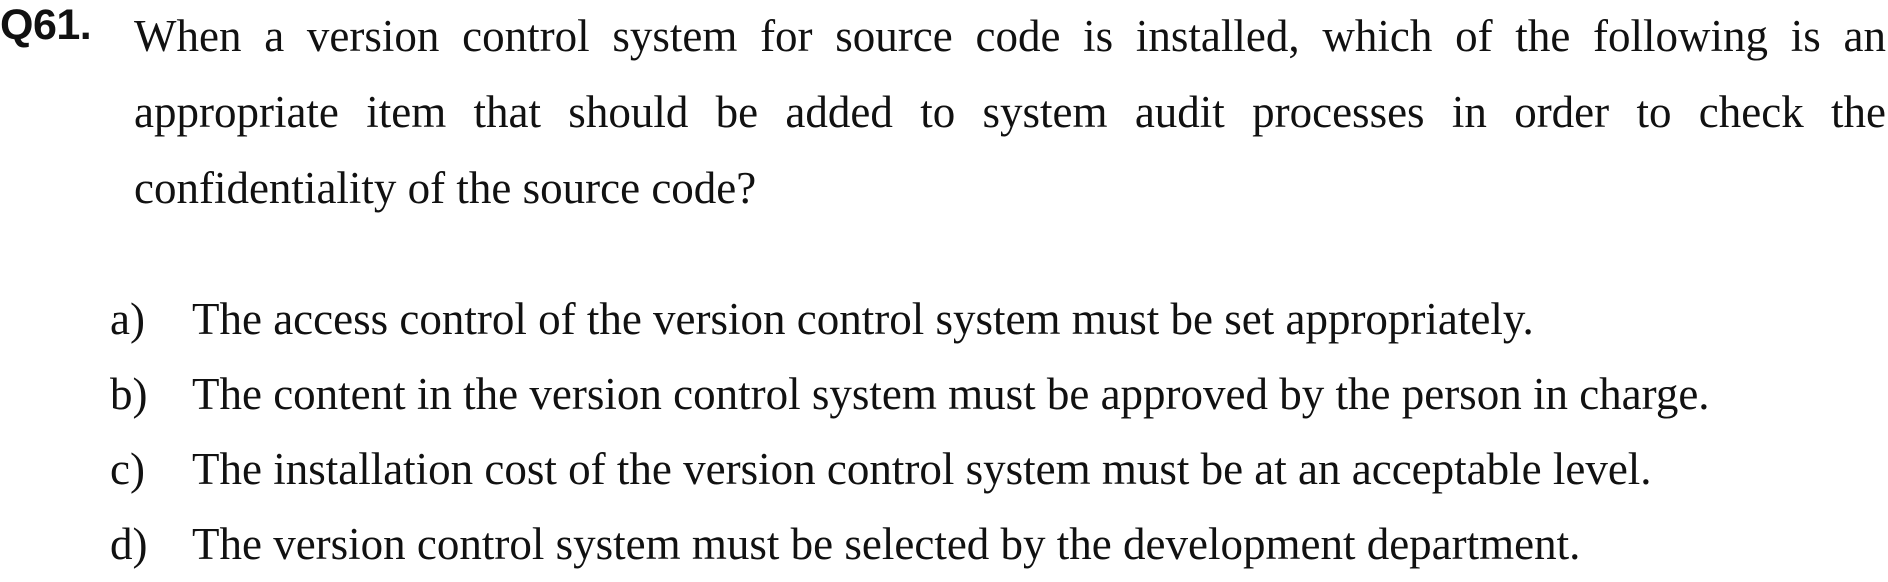 Image resolution: width=1888 pixels, height=582 pixels. Describe the element at coordinates (129, 394) in the screenshot. I see `option-letter: b)` at that location.